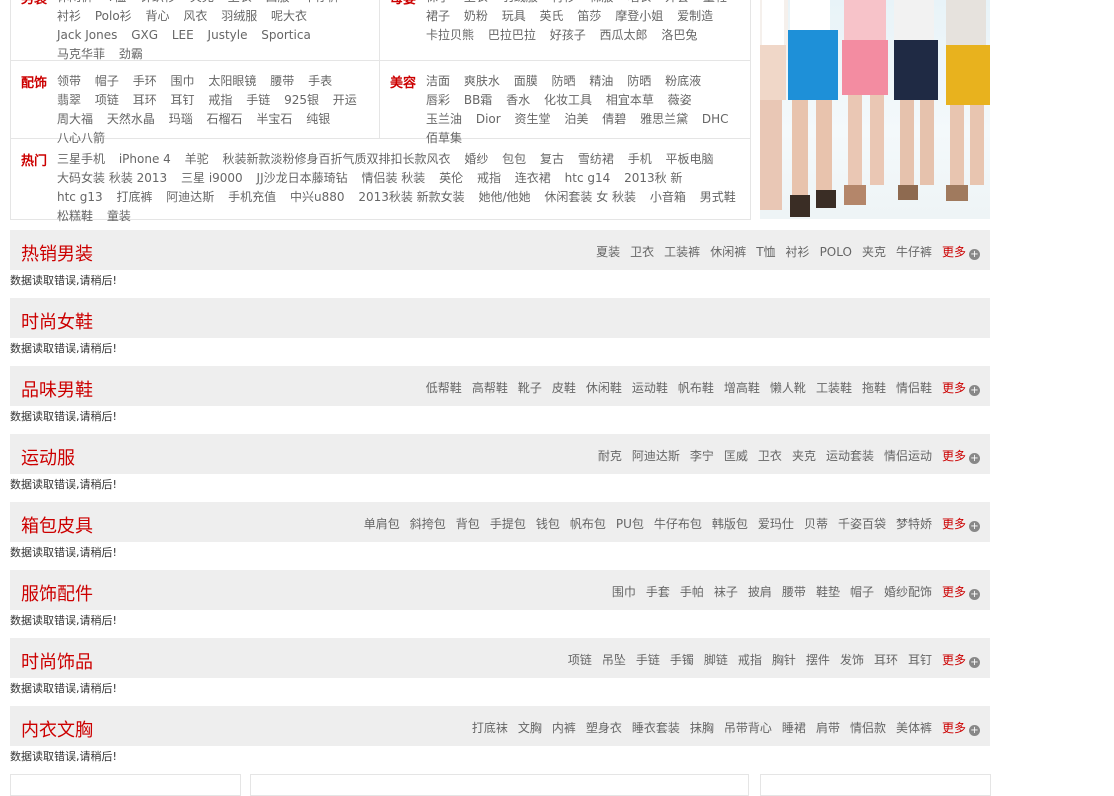 Image resolution: width=1114 pixels, height=796 pixels. I want to click on section-title: 内衣文胸, so click(57, 729).